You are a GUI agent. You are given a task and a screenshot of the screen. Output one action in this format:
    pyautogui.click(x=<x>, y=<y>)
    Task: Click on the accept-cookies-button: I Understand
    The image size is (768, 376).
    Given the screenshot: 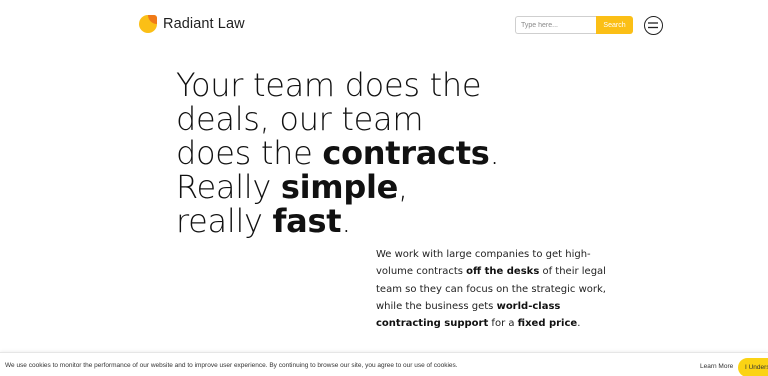 What is the action you would take?
    pyautogui.click(x=753, y=367)
    